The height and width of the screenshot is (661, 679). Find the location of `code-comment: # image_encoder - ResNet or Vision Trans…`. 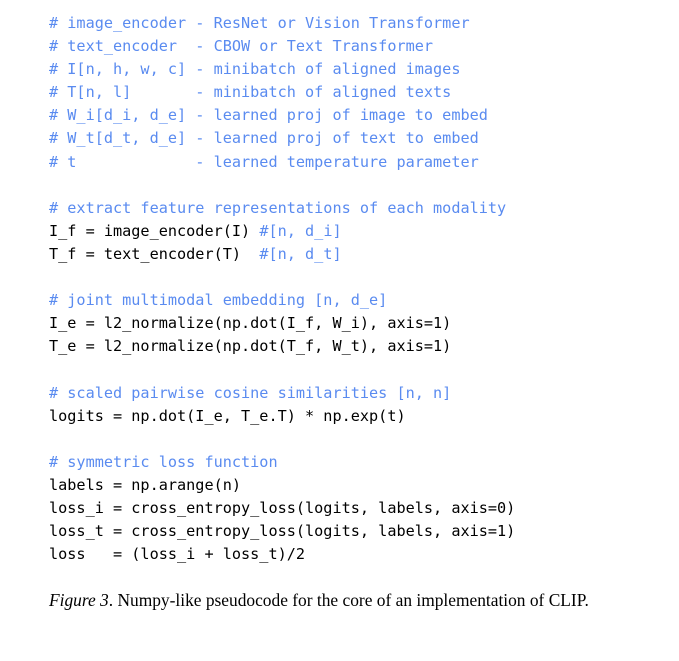

code-comment: # image_encoder - ResNet or Vision Trans… is located at coordinates (259, 23).